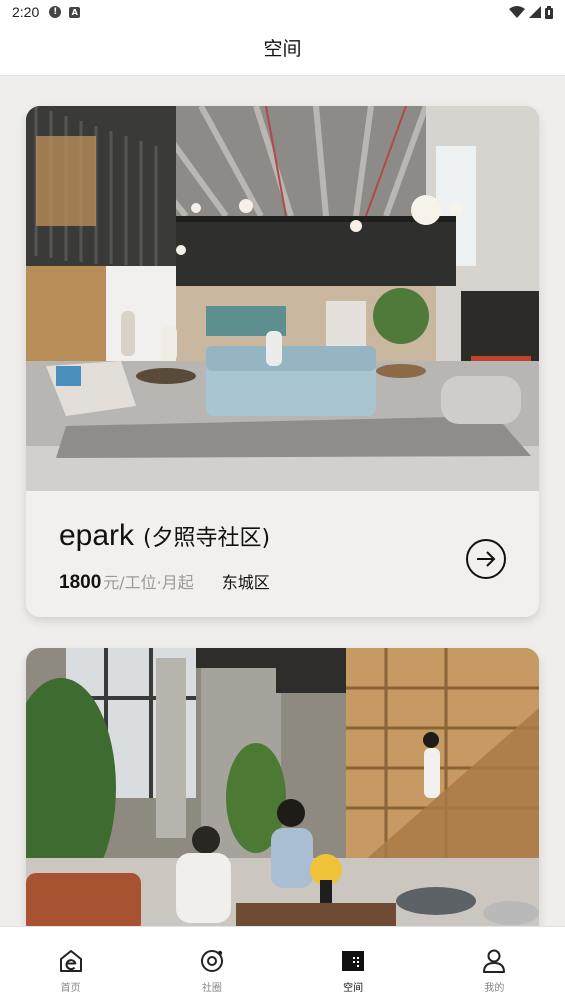  I want to click on tab-home: 首页, so click(70, 965).